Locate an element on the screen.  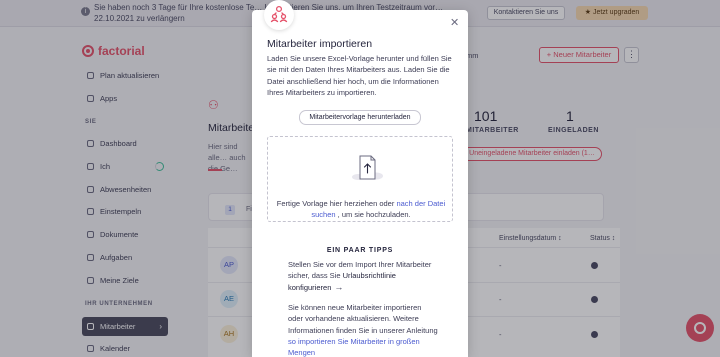
dropzone-text-suffix: , um sie hochzuladen. is located at coordinates (374, 215).